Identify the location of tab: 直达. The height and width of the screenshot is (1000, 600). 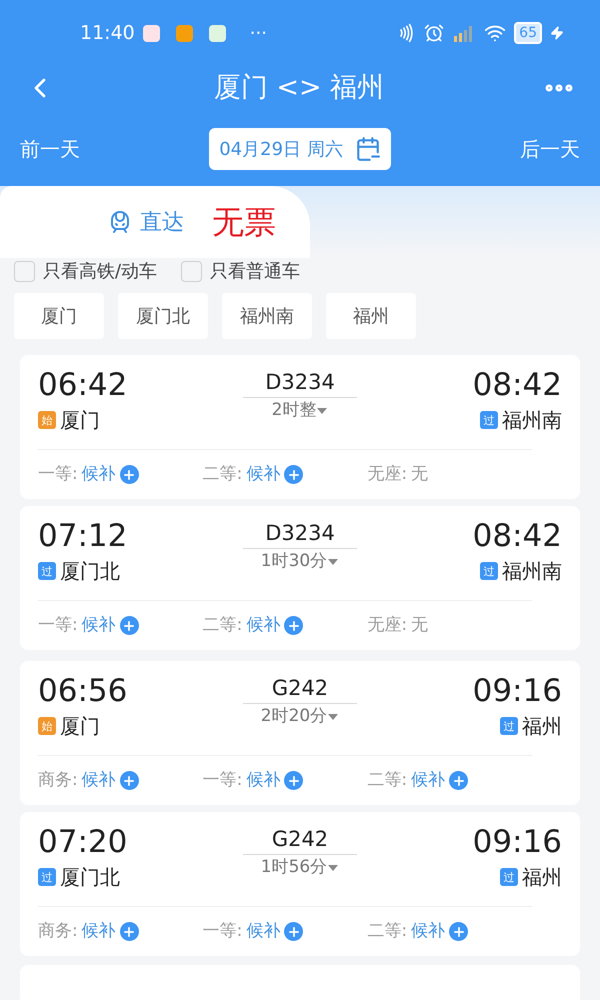
(146, 222).